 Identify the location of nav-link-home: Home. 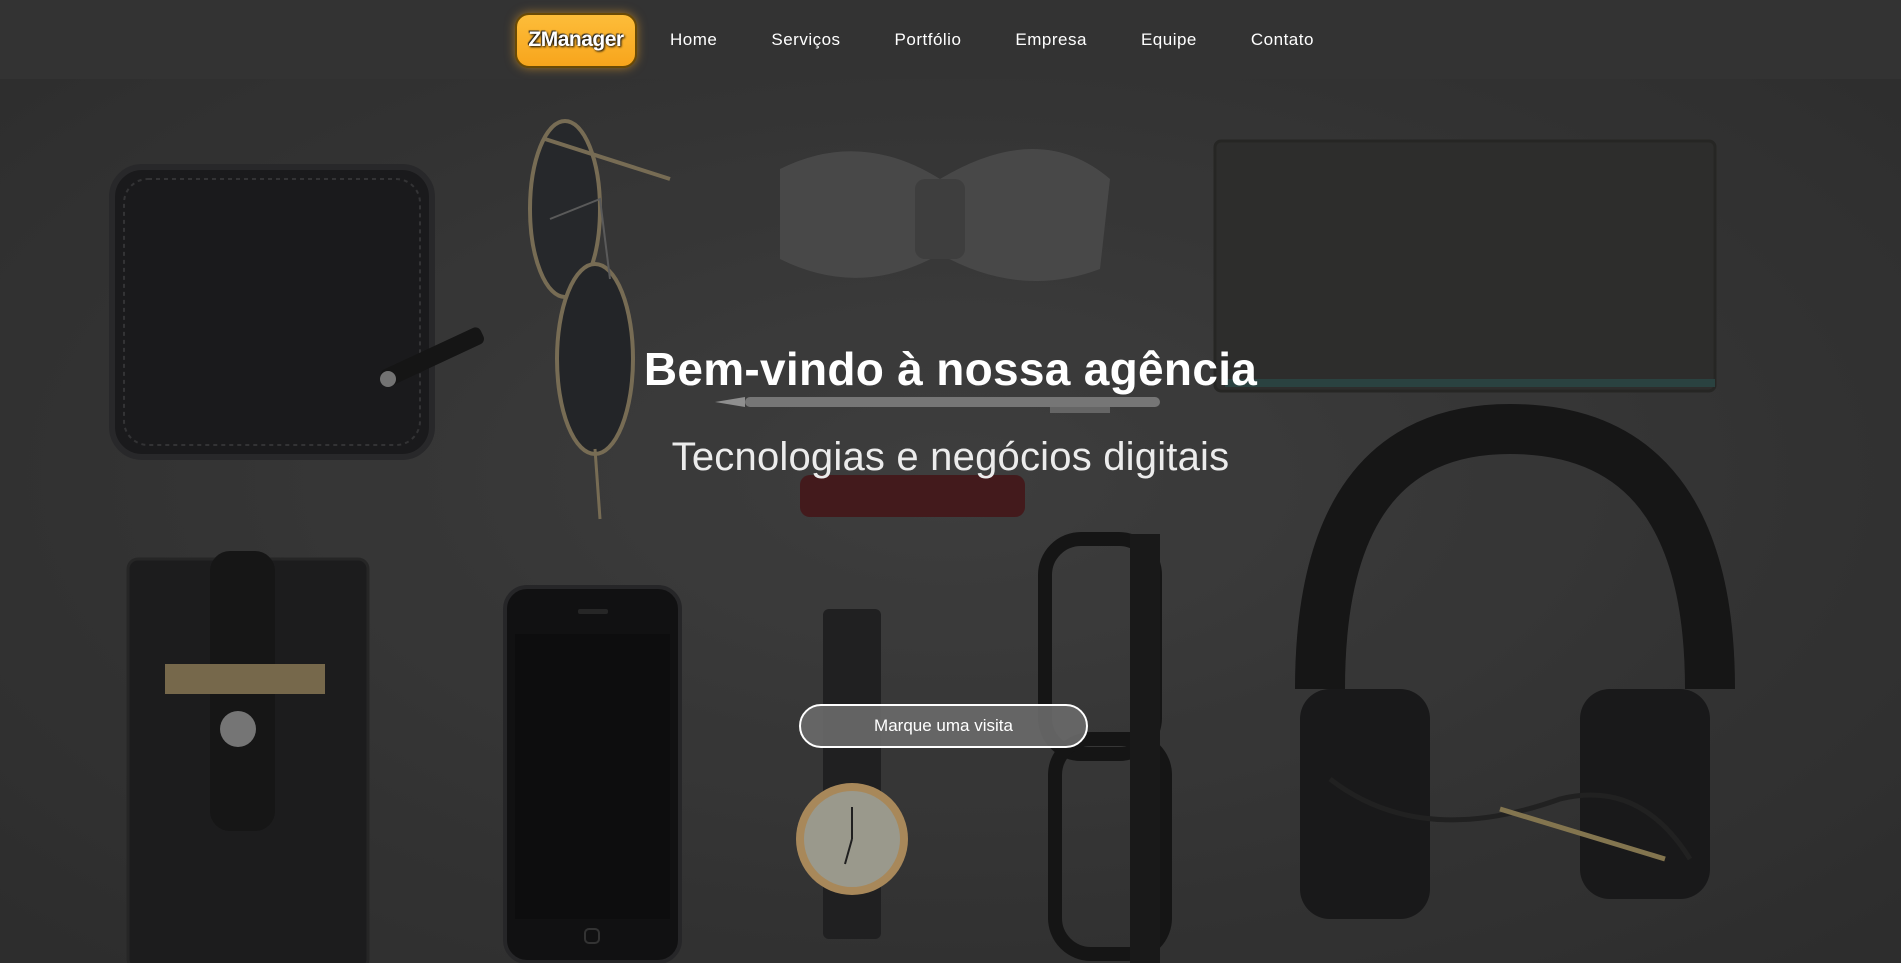
(693, 40).